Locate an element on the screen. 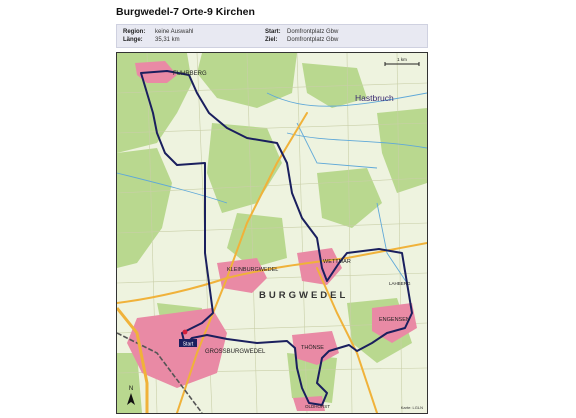 This screenshot has height=418, width=576. scale-label: 1 km is located at coordinates (402, 59).